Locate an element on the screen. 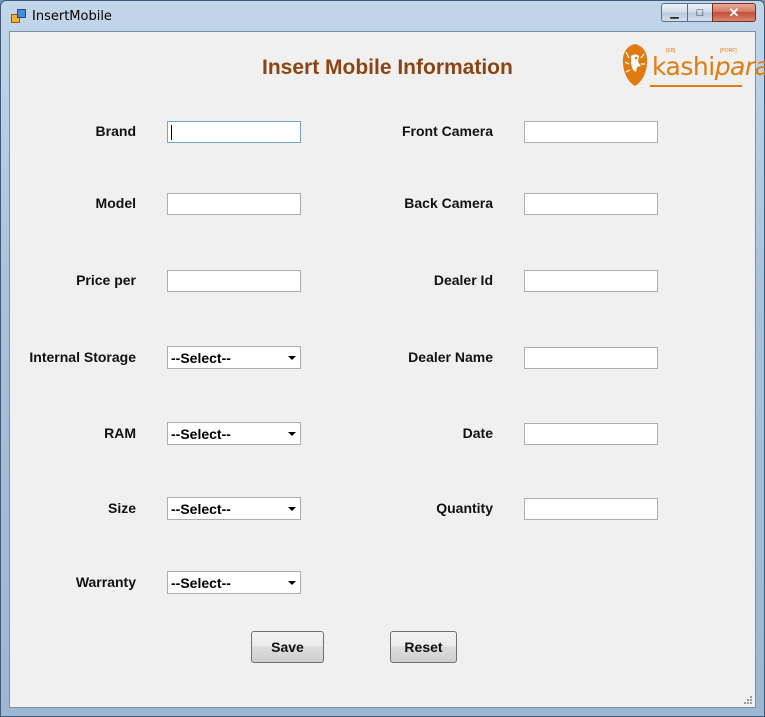  maximize-button: □ is located at coordinates (699, 12).